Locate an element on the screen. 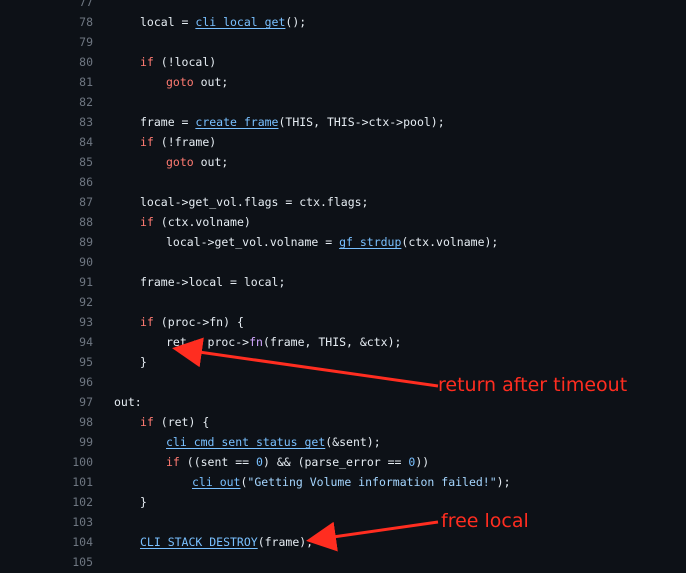  timeout-arrow is located at coordinates (305, 362).